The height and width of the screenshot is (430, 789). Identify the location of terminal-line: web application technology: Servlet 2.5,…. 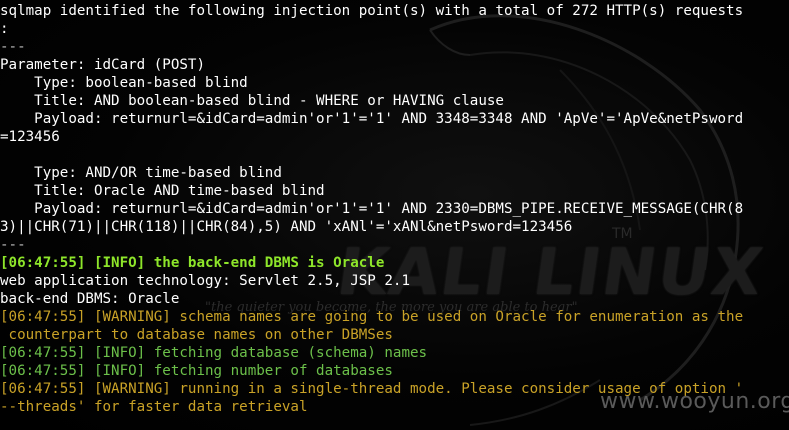
(205, 281).